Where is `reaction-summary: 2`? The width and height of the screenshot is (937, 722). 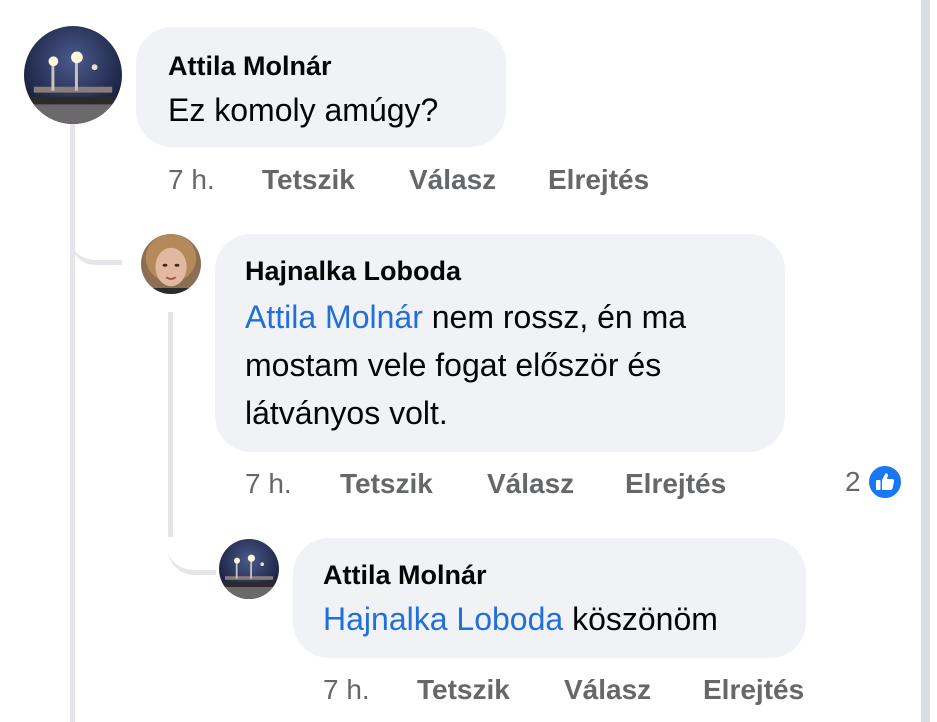 reaction-summary: 2 is located at coordinates (874, 482).